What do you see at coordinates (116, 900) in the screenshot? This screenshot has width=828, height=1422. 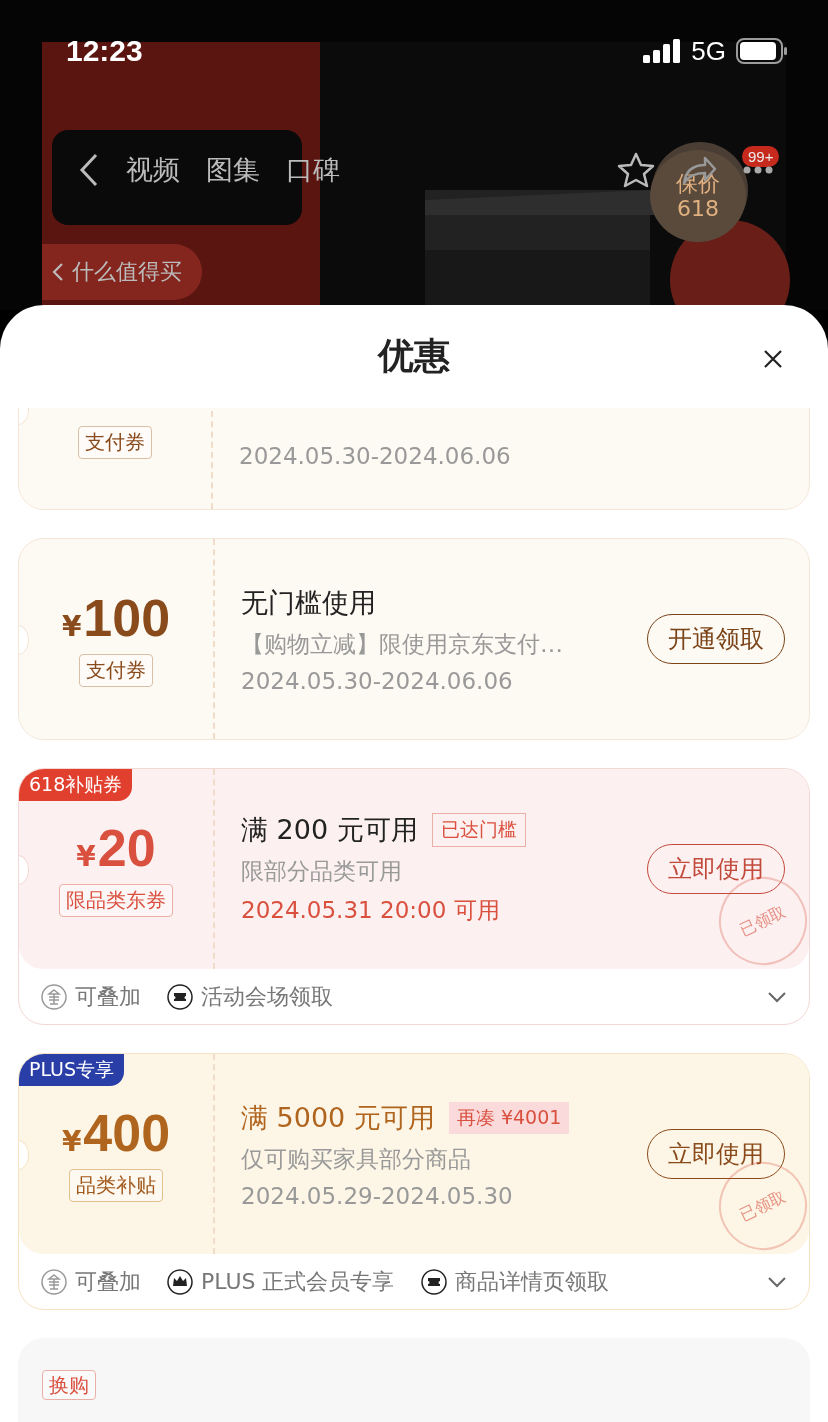 I see `coupon-type-tag: 限品类东券` at bounding box center [116, 900].